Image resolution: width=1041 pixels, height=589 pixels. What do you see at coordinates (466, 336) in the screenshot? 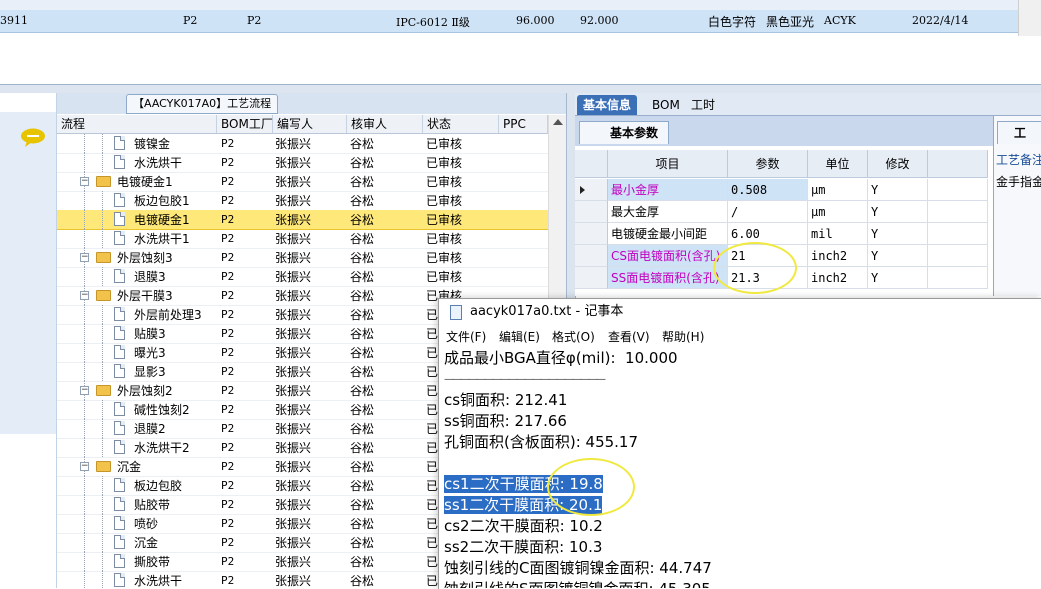
I see `menu-file: 文件(F)` at bounding box center [466, 336].